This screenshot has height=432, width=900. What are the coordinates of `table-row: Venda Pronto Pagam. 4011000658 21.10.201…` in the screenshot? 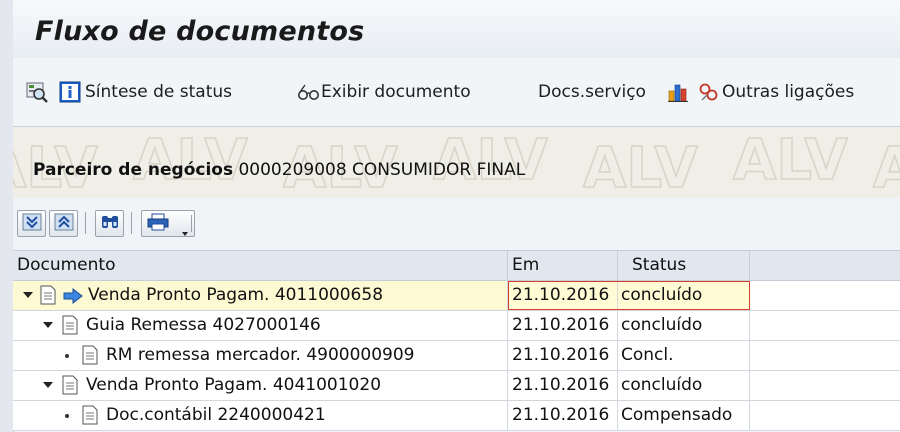 It's located at (456, 296).